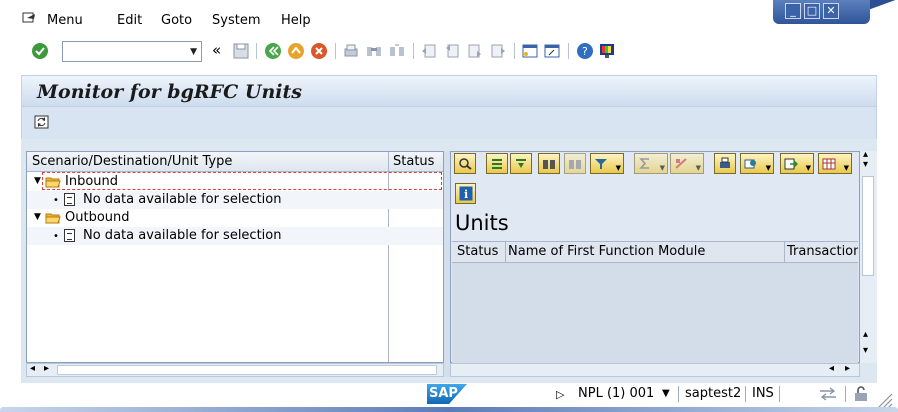 Image resolution: width=898 pixels, height=412 pixels. Describe the element at coordinates (607, 163) in the screenshot. I see `filter-button: ▼` at that location.